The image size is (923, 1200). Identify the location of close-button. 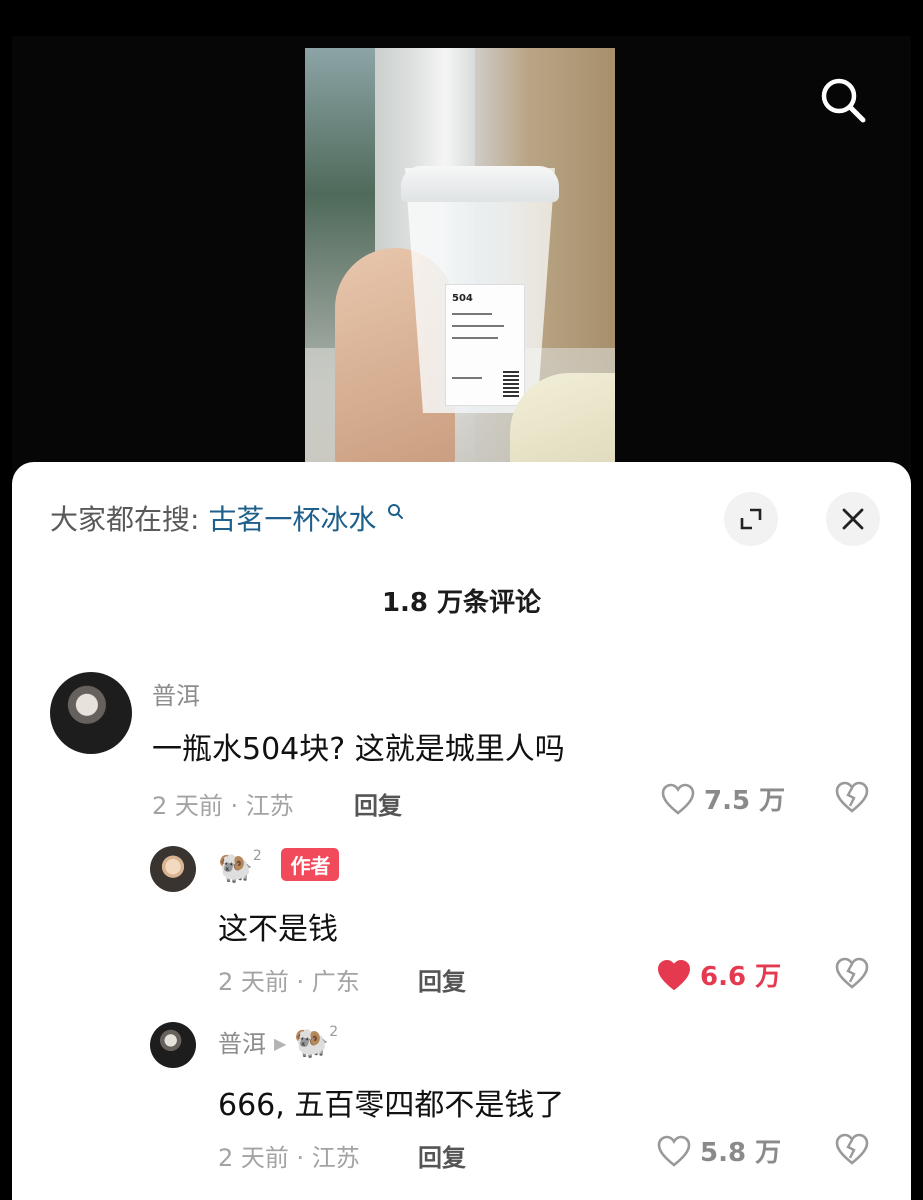
(853, 519).